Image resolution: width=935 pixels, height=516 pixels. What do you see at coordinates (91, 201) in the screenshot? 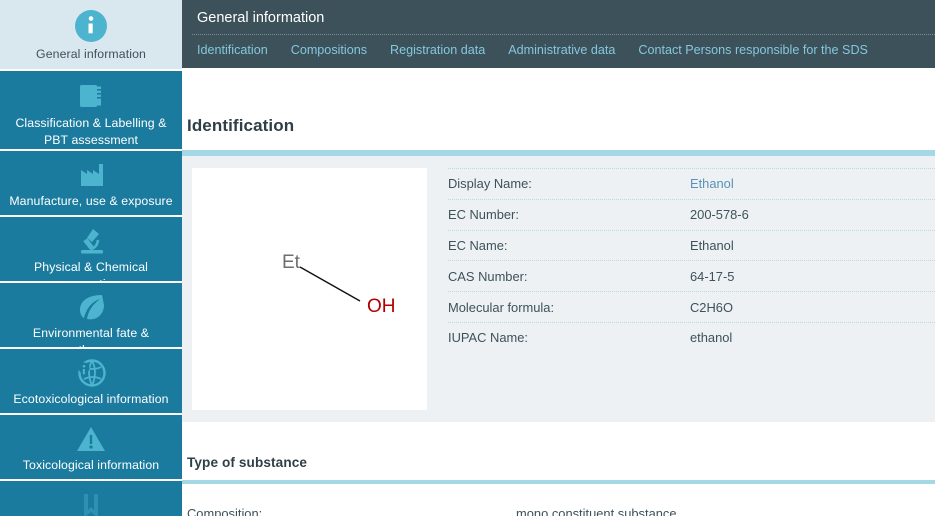
I see `sidebar-item-label: Manufacture, use & exposure` at bounding box center [91, 201].